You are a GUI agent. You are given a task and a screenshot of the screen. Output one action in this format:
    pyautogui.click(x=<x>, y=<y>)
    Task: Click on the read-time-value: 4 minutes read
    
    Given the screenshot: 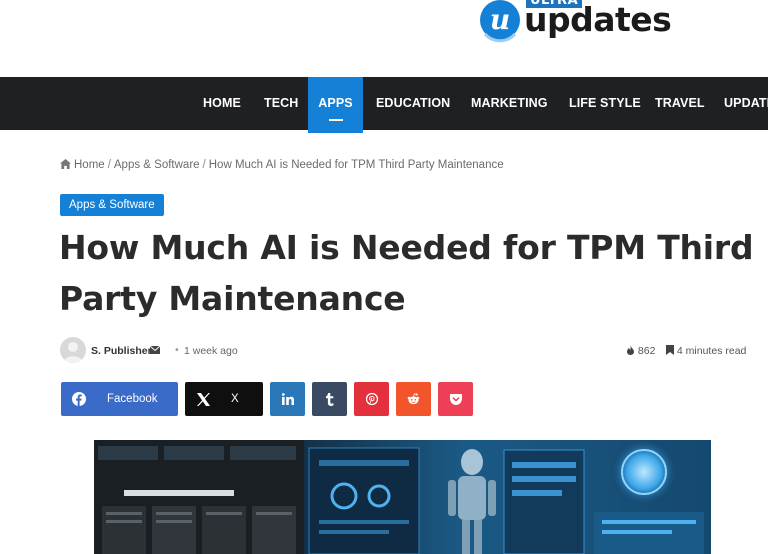 What is the action you would take?
    pyautogui.click(x=711, y=351)
    